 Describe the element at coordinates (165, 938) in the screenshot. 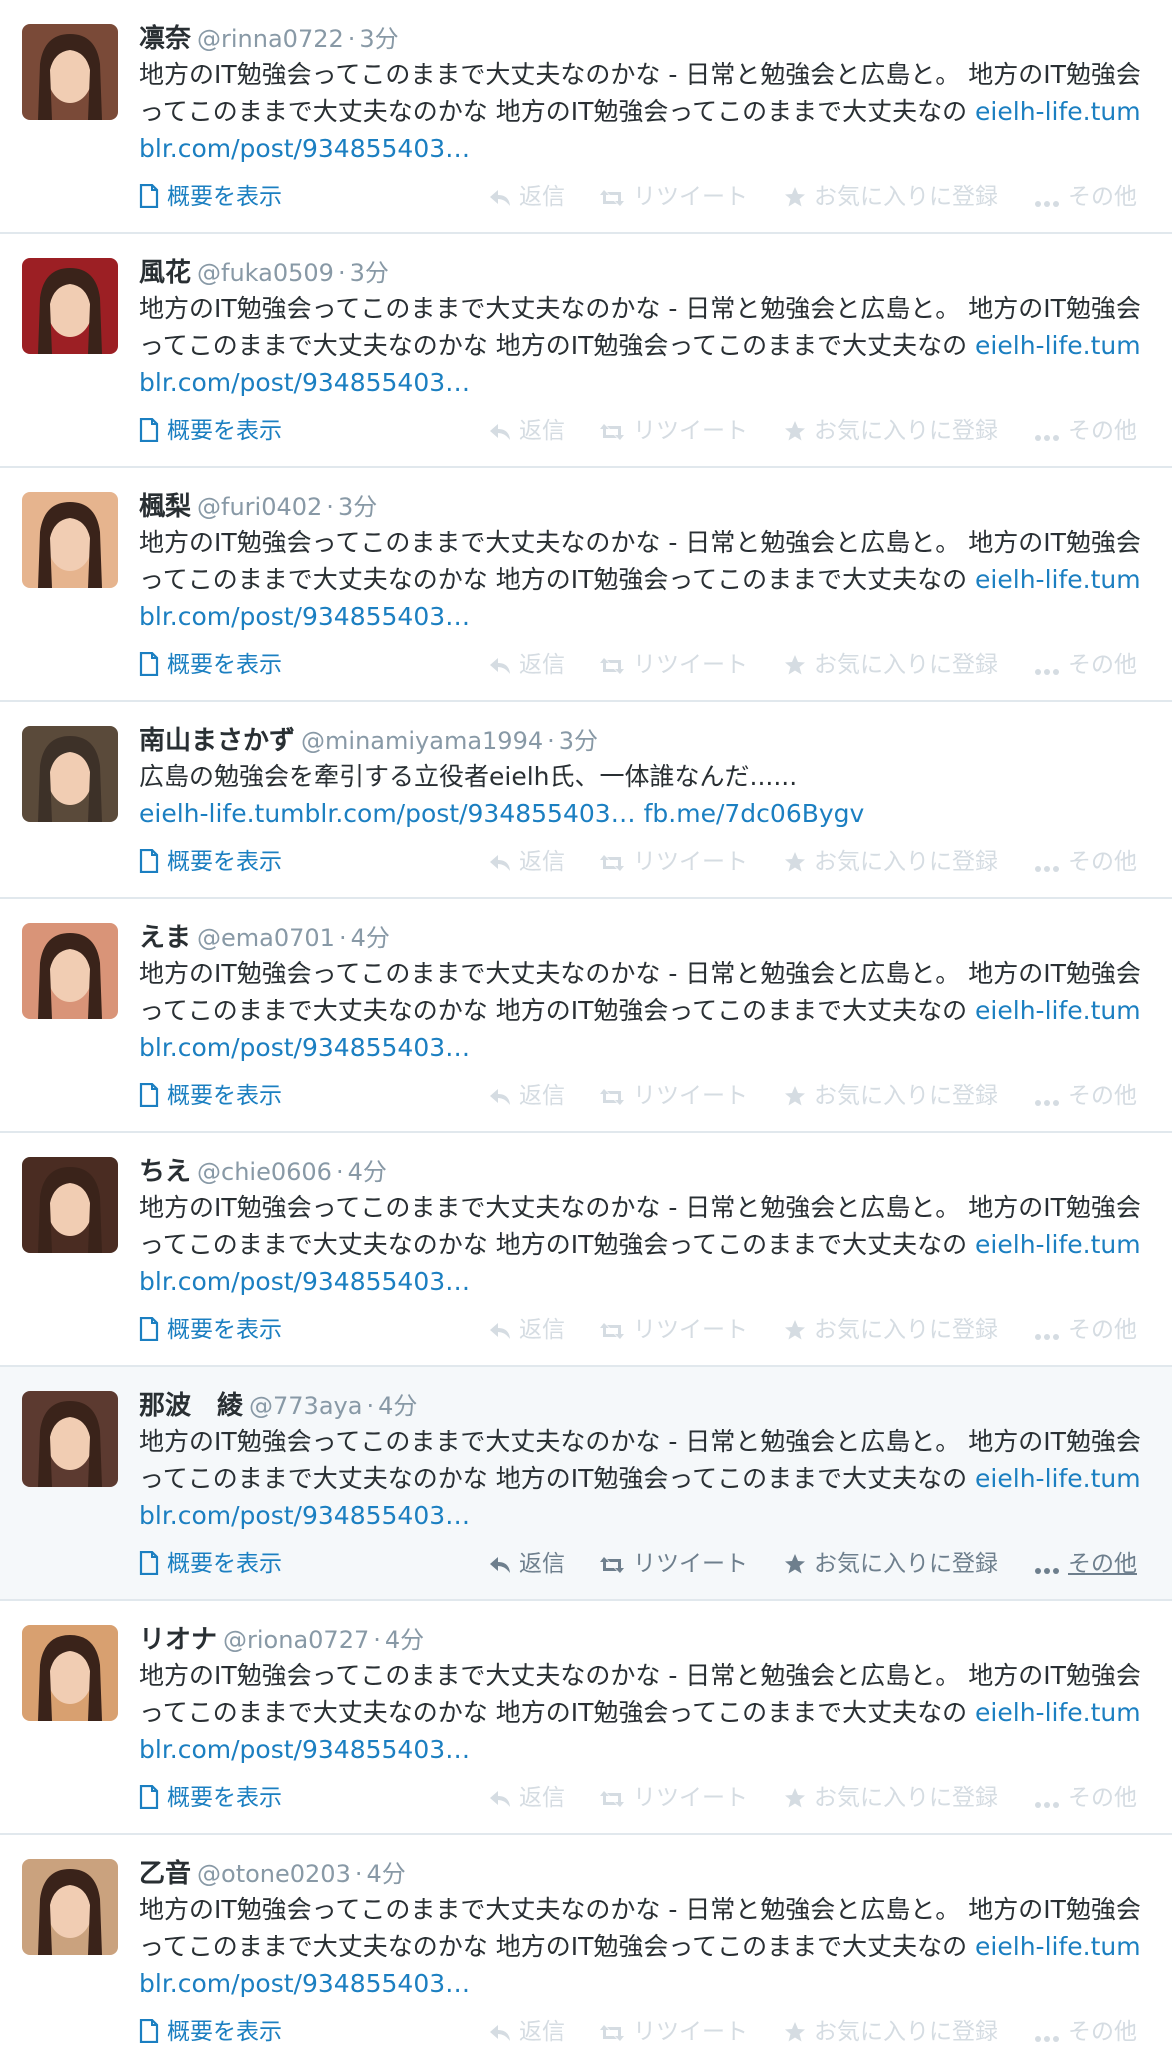

I see `author-name: えま` at that location.